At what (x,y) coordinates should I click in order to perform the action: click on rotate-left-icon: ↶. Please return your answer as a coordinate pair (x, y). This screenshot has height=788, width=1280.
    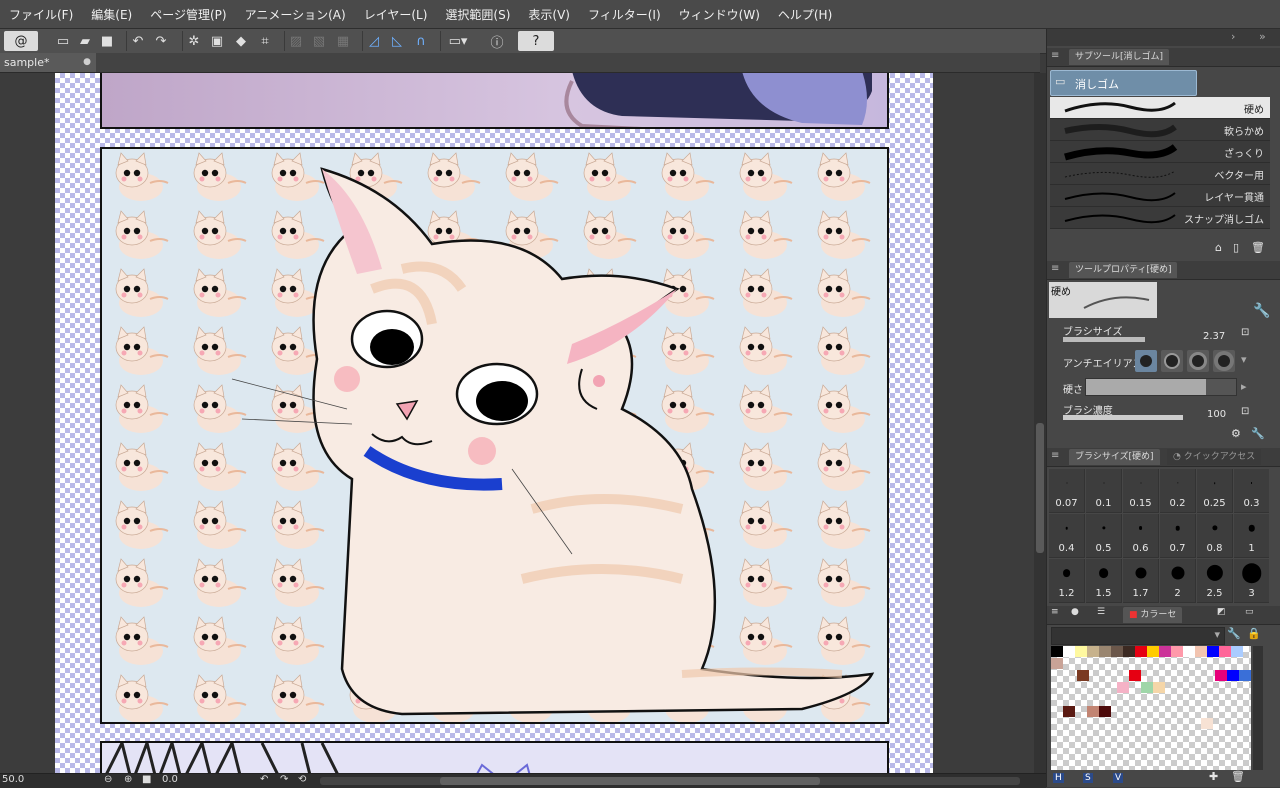
    Looking at the image, I should click on (264, 779).